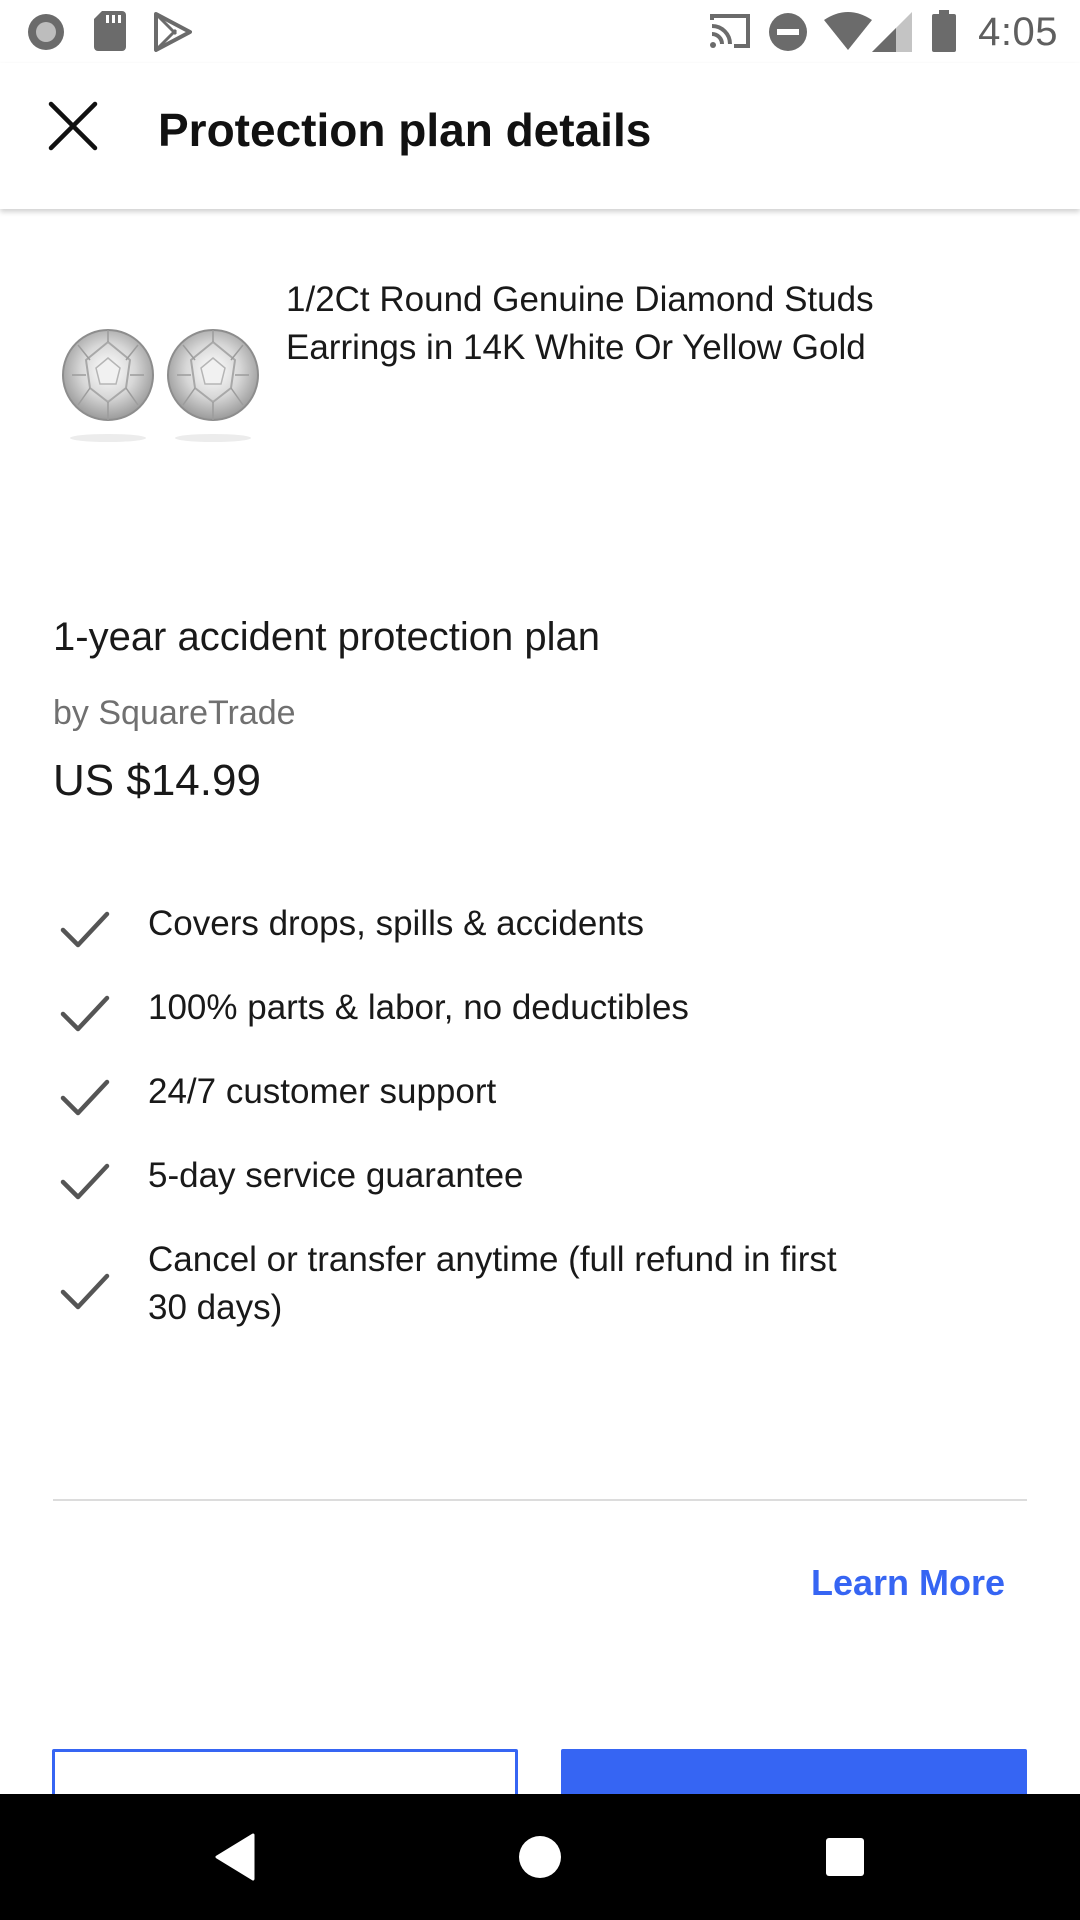  Describe the element at coordinates (944, 31) in the screenshot. I see `battery-icon` at that location.